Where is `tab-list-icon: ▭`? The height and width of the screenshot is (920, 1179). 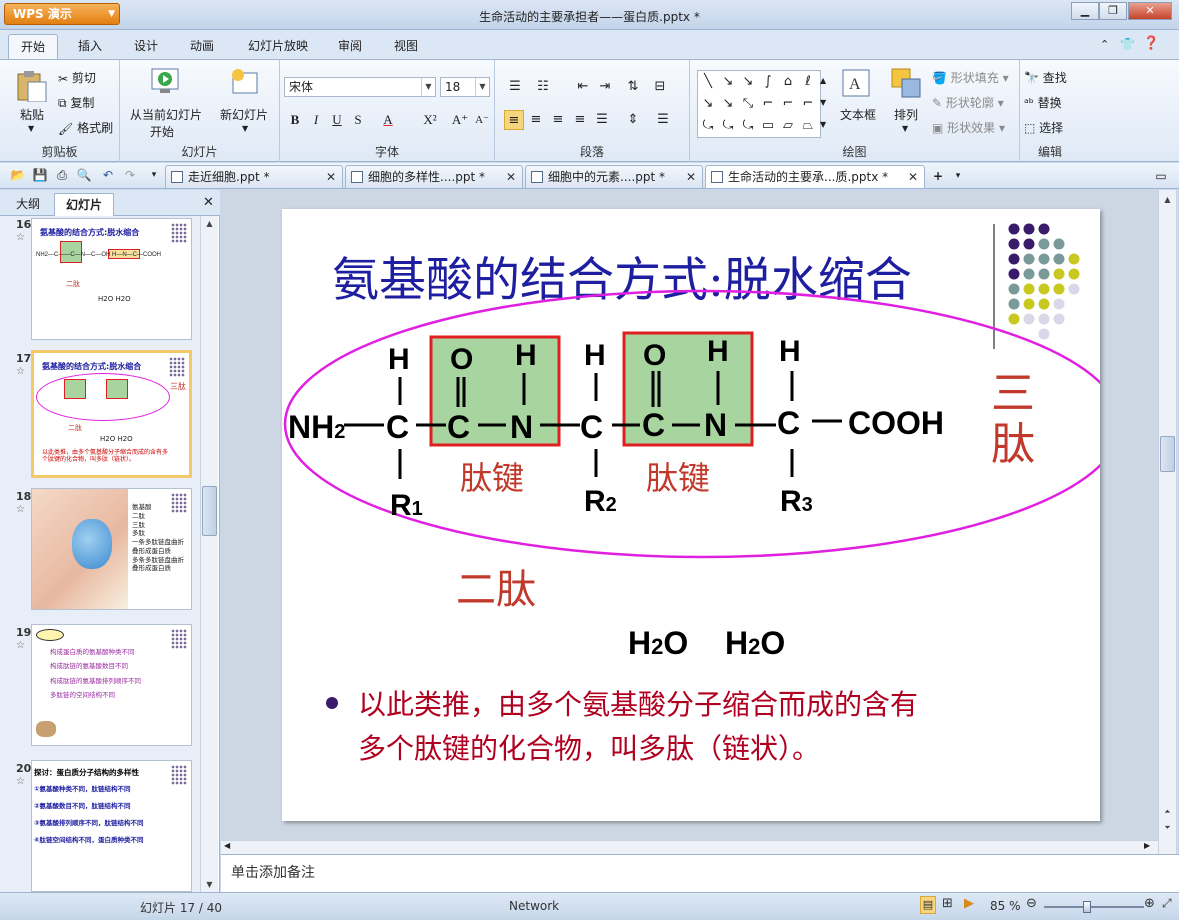
tab-list-icon: ▭ is located at coordinates (1161, 176).